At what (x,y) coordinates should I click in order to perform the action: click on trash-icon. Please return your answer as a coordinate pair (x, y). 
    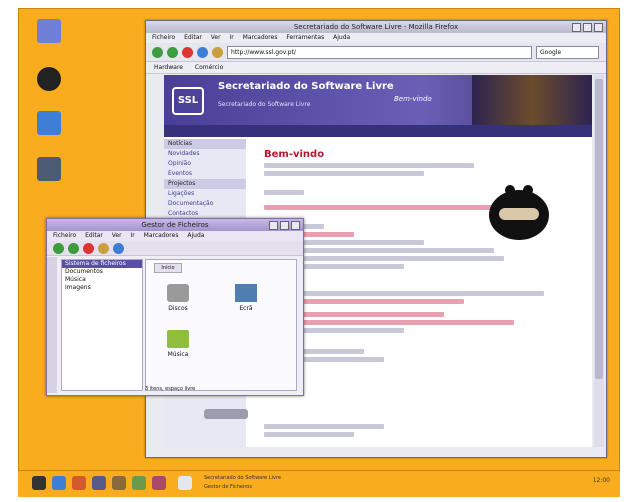
    Looking at the image, I should click on (49, 169).